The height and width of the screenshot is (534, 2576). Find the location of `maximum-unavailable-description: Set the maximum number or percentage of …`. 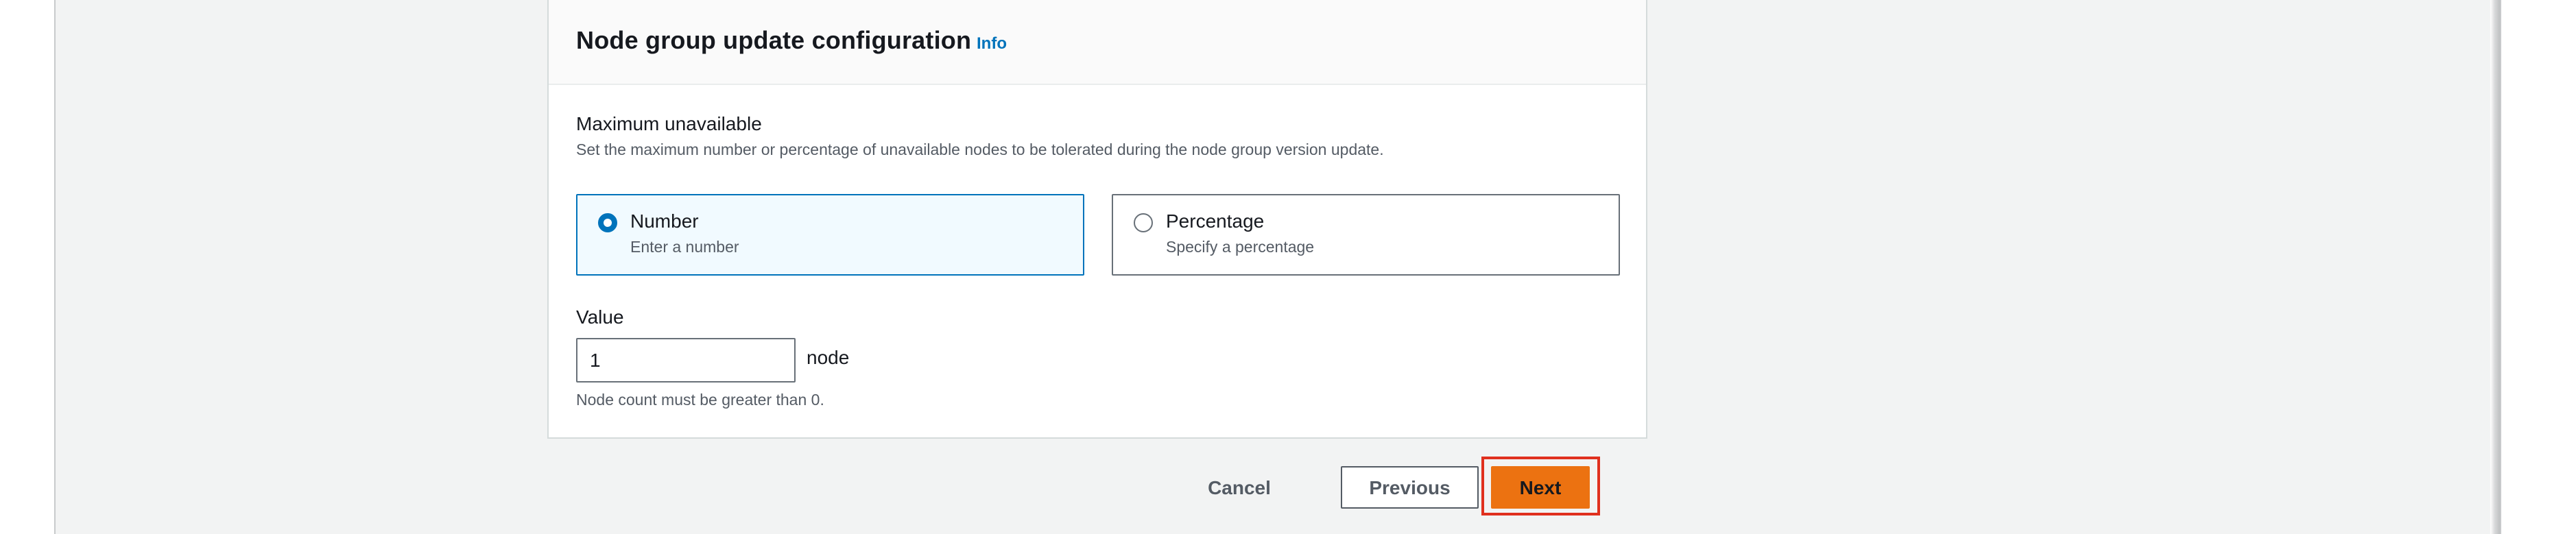

maximum-unavailable-description: Set the maximum number or percentage of … is located at coordinates (980, 149).